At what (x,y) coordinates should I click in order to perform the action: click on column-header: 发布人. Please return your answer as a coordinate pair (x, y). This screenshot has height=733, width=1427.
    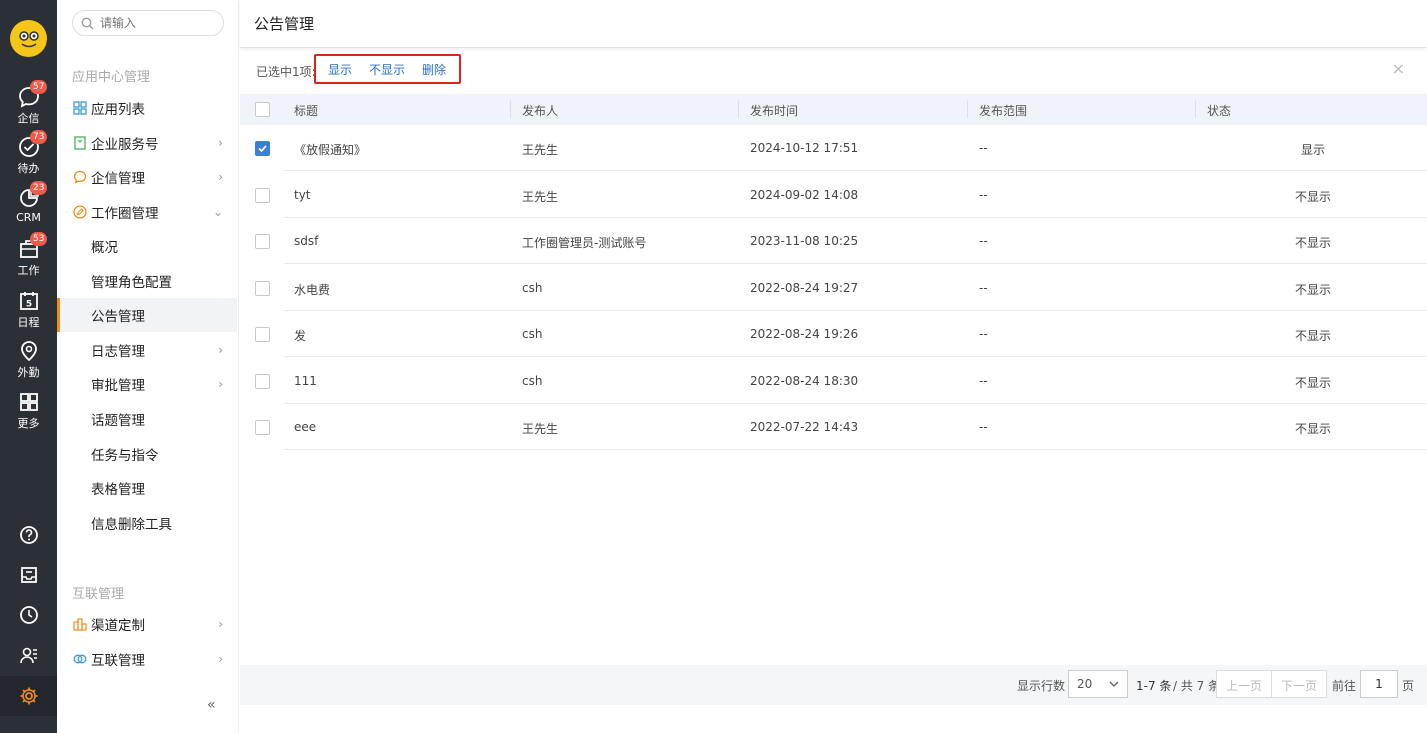
    Looking at the image, I should click on (540, 110).